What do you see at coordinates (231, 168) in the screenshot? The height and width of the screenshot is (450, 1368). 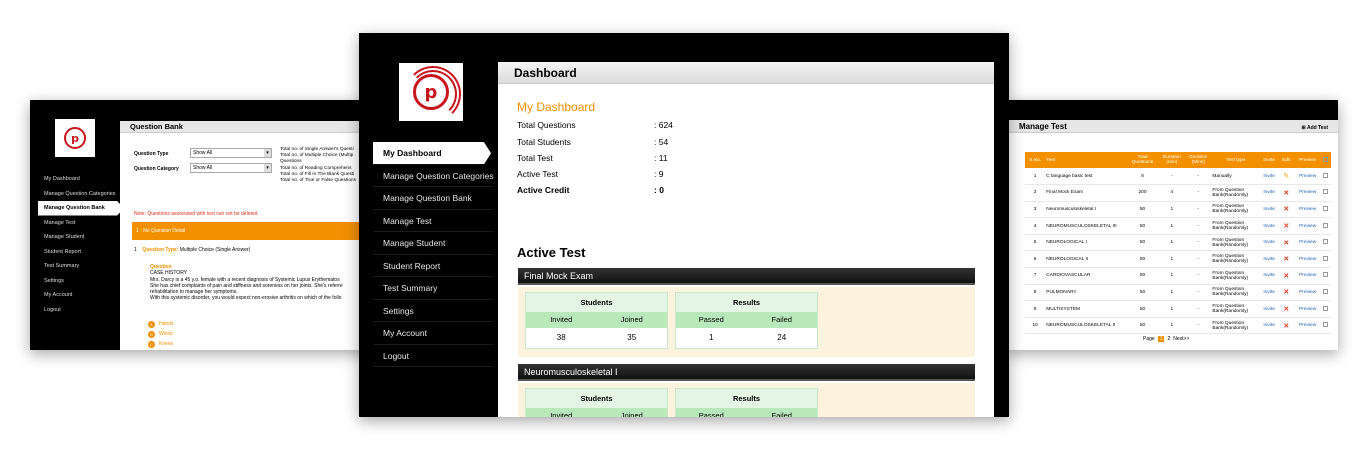 I see `question-category-select: Show All` at bounding box center [231, 168].